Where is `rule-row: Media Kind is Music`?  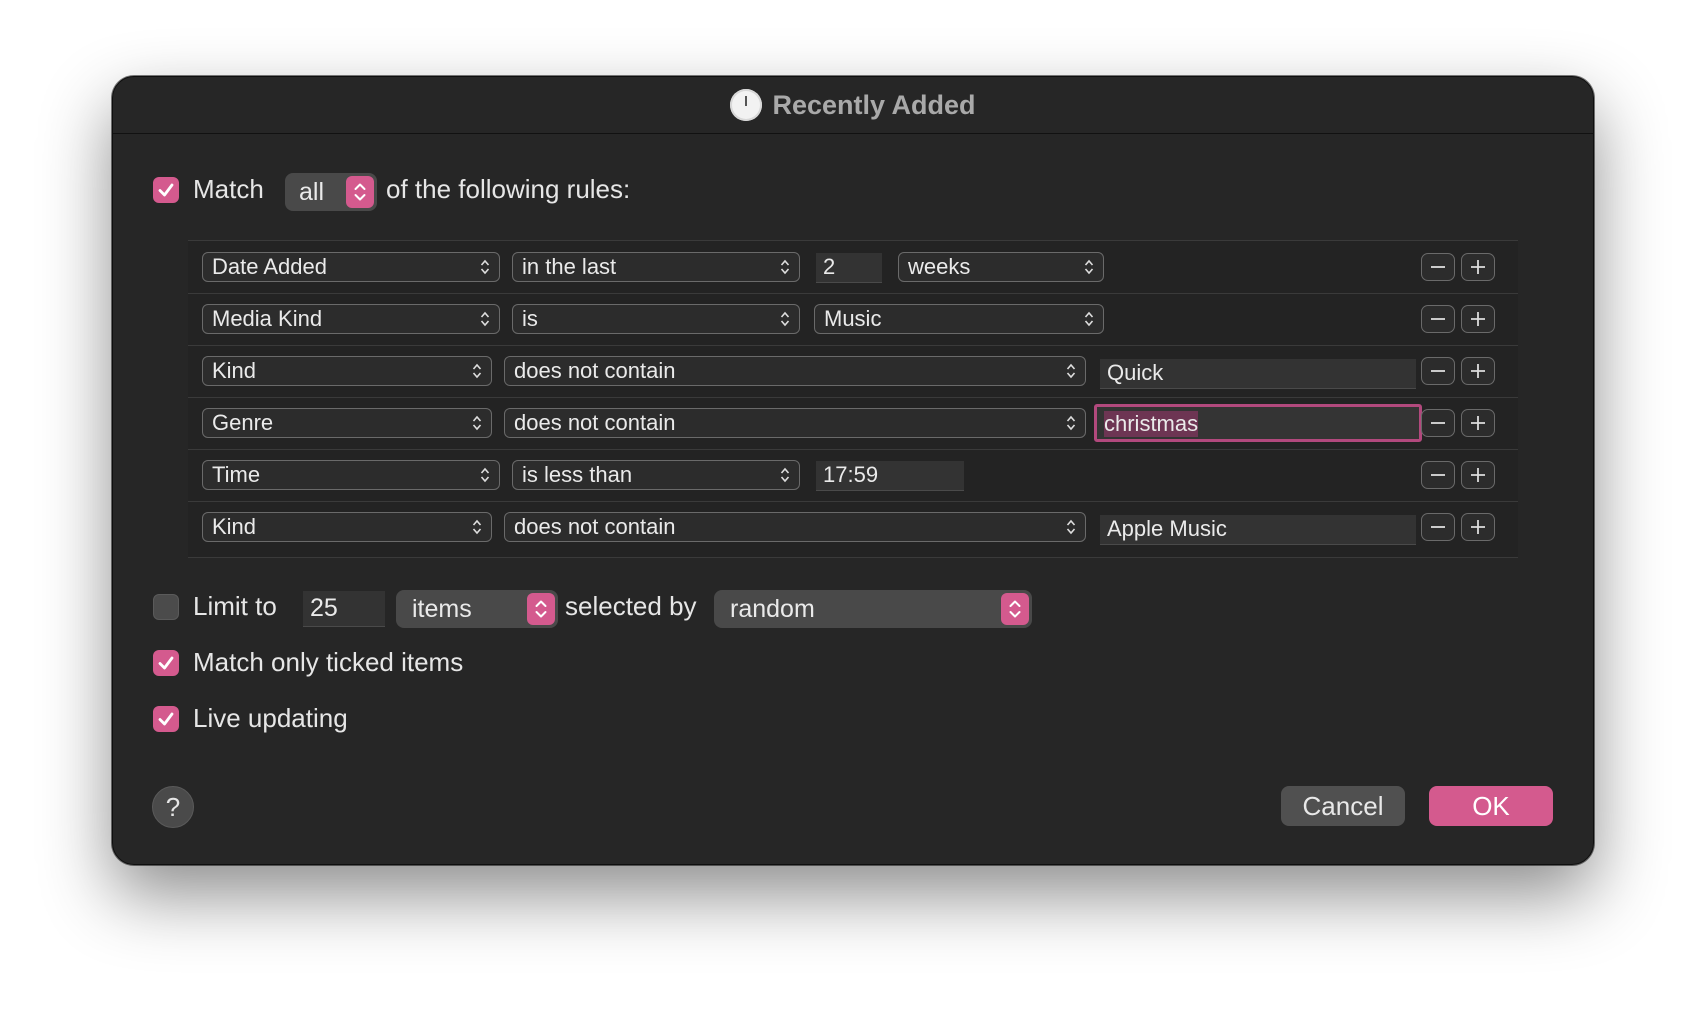 rule-row: Media Kind is Music is located at coordinates (853, 319).